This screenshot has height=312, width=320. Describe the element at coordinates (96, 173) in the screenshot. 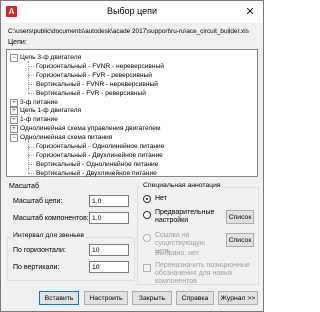

I see `tree-leaf: Вертикальный - Двухлинейное питание` at that location.